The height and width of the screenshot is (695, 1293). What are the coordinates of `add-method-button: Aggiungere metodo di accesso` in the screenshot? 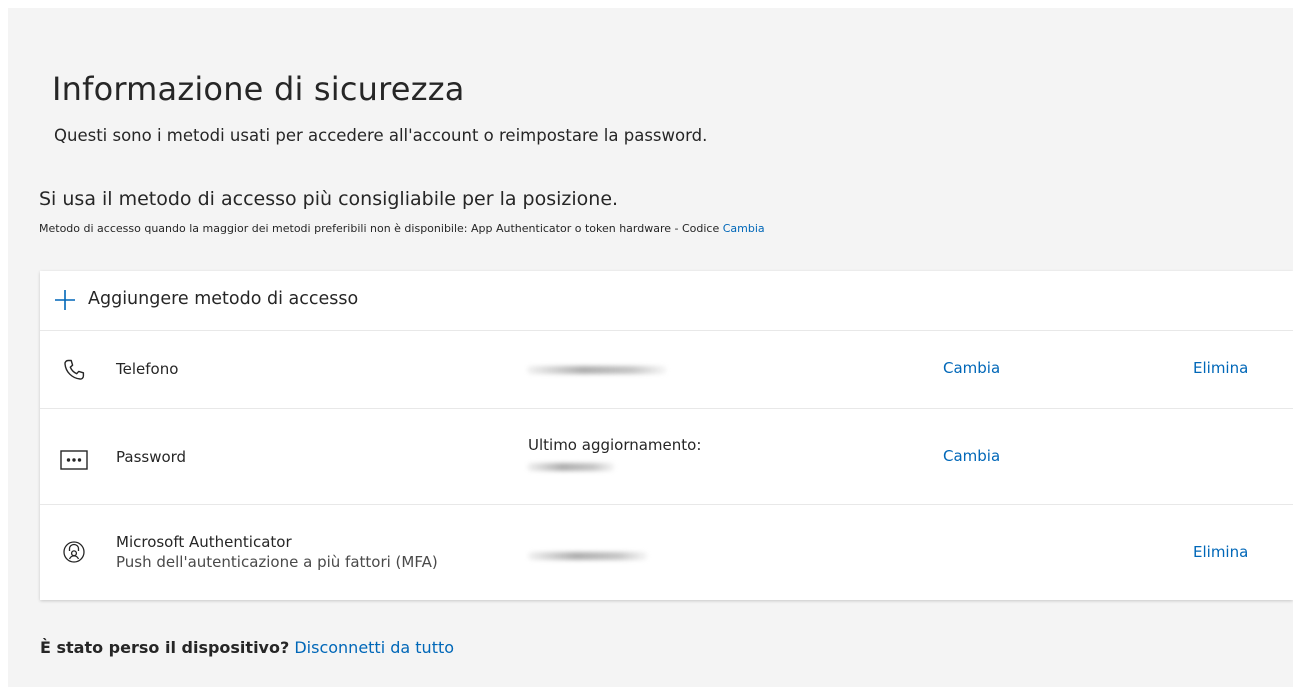 It's located at (666, 301).